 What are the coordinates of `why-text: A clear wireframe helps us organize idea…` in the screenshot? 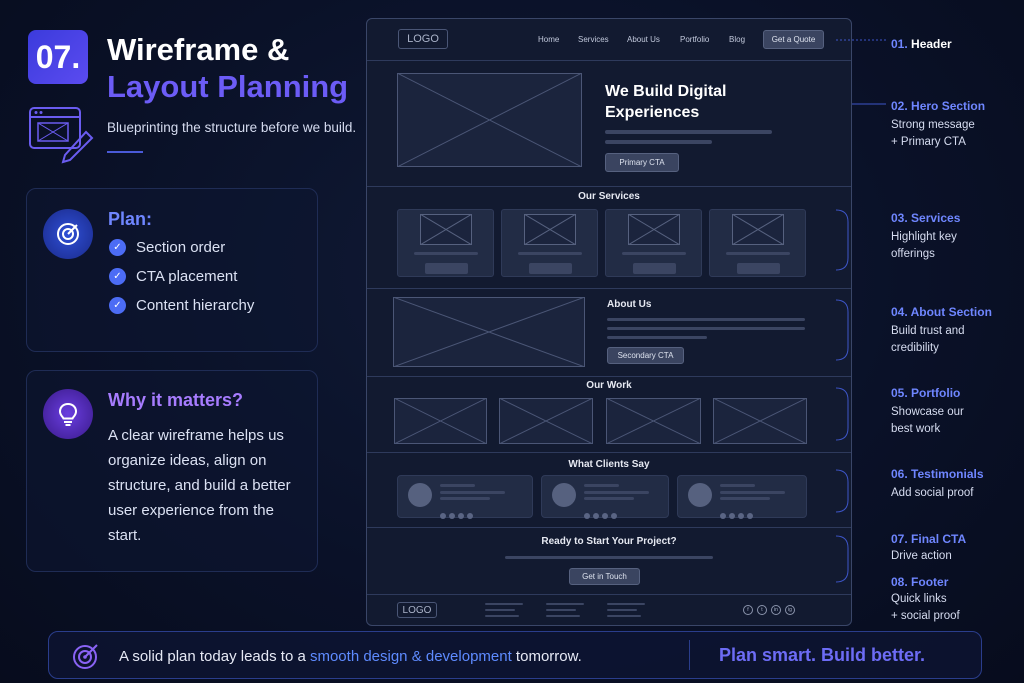 It's located at (199, 485).